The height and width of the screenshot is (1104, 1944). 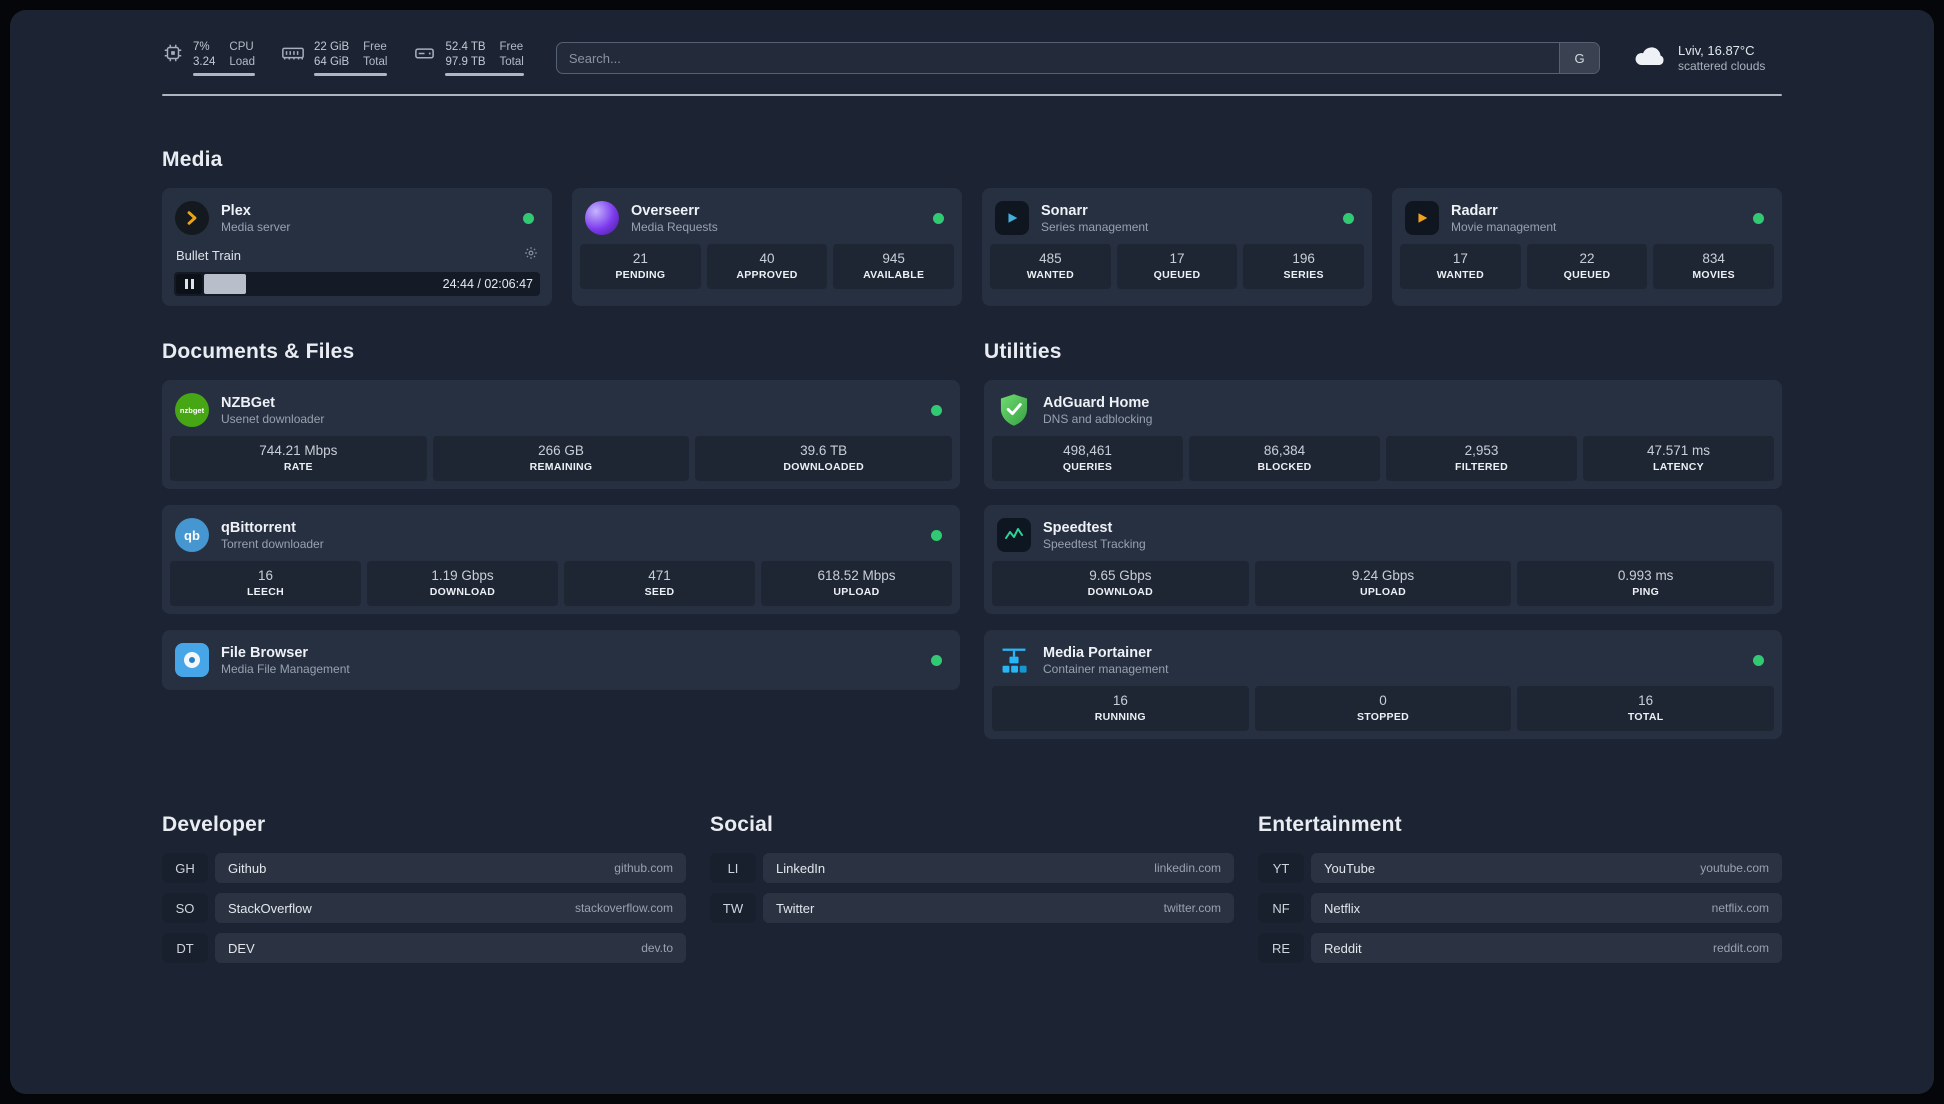 I want to click on memory-usage-bar, so click(x=350, y=74).